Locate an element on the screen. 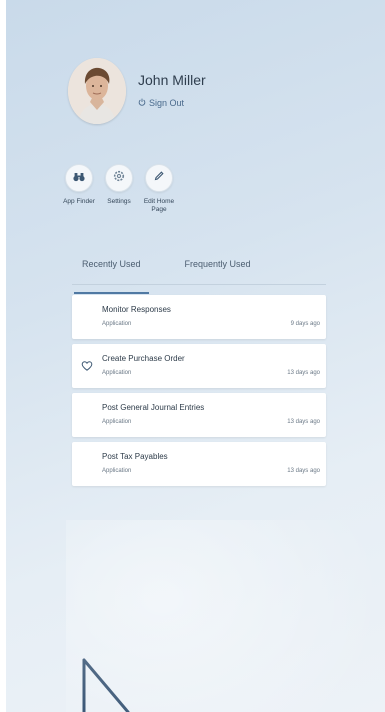 The image size is (385, 712). gear-icon is located at coordinates (119, 178).